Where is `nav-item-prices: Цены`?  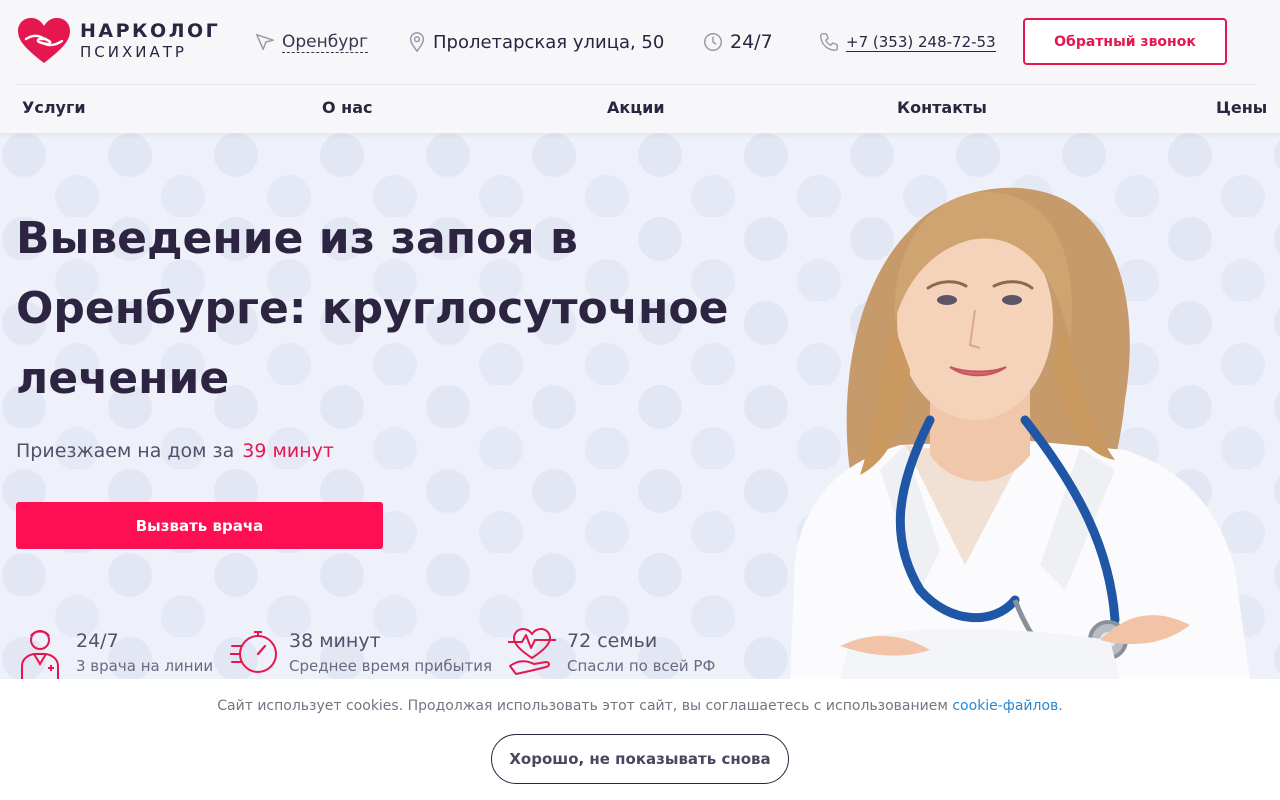
nav-item-prices: Цены is located at coordinates (1241, 107).